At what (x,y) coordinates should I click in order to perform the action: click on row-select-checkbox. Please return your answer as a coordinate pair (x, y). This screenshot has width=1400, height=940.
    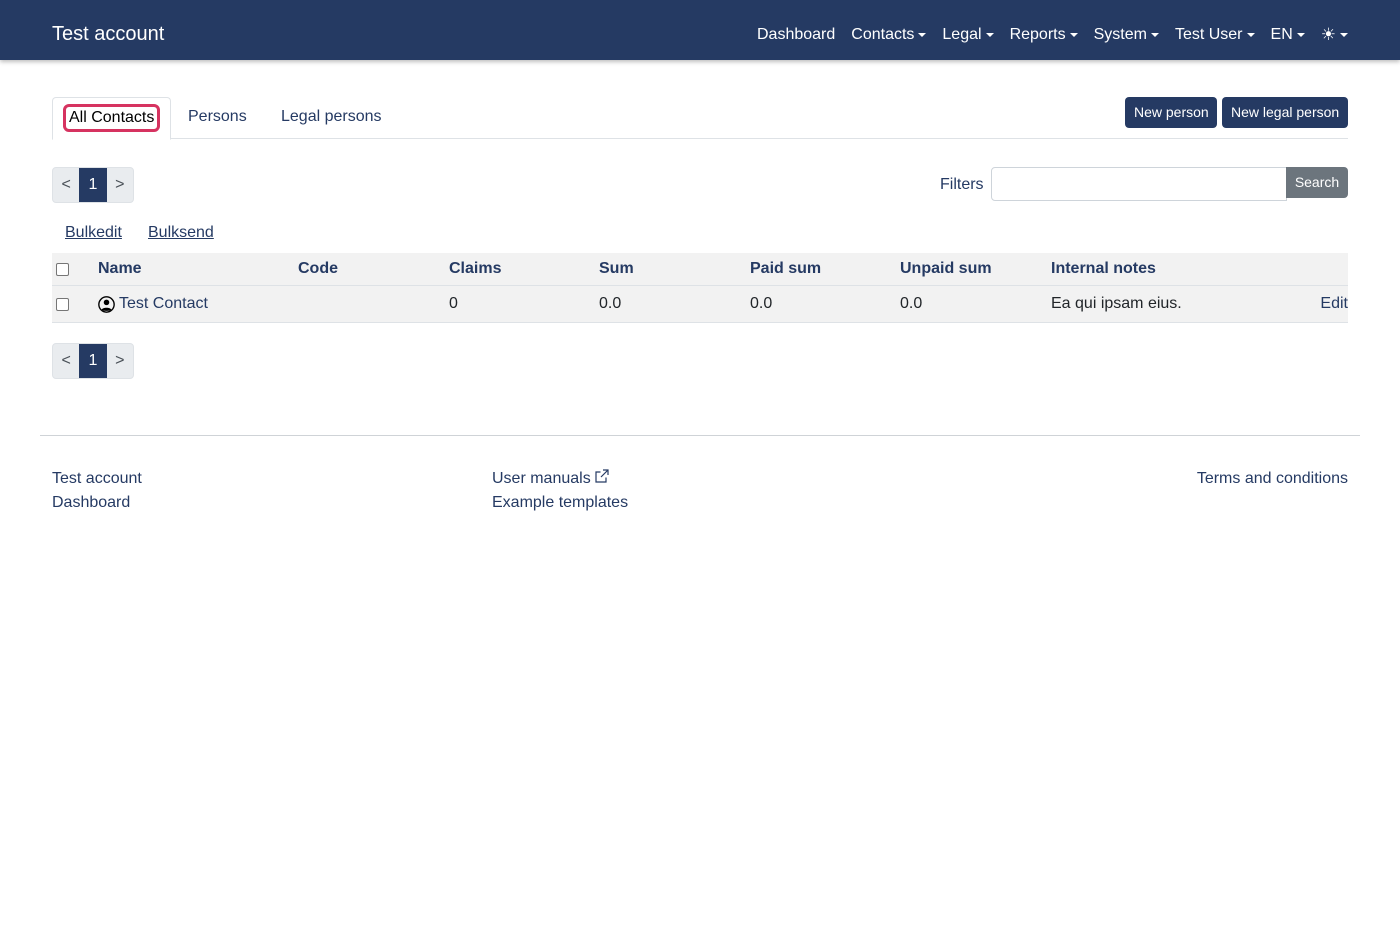
    Looking at the image, I should click on (62, 304).